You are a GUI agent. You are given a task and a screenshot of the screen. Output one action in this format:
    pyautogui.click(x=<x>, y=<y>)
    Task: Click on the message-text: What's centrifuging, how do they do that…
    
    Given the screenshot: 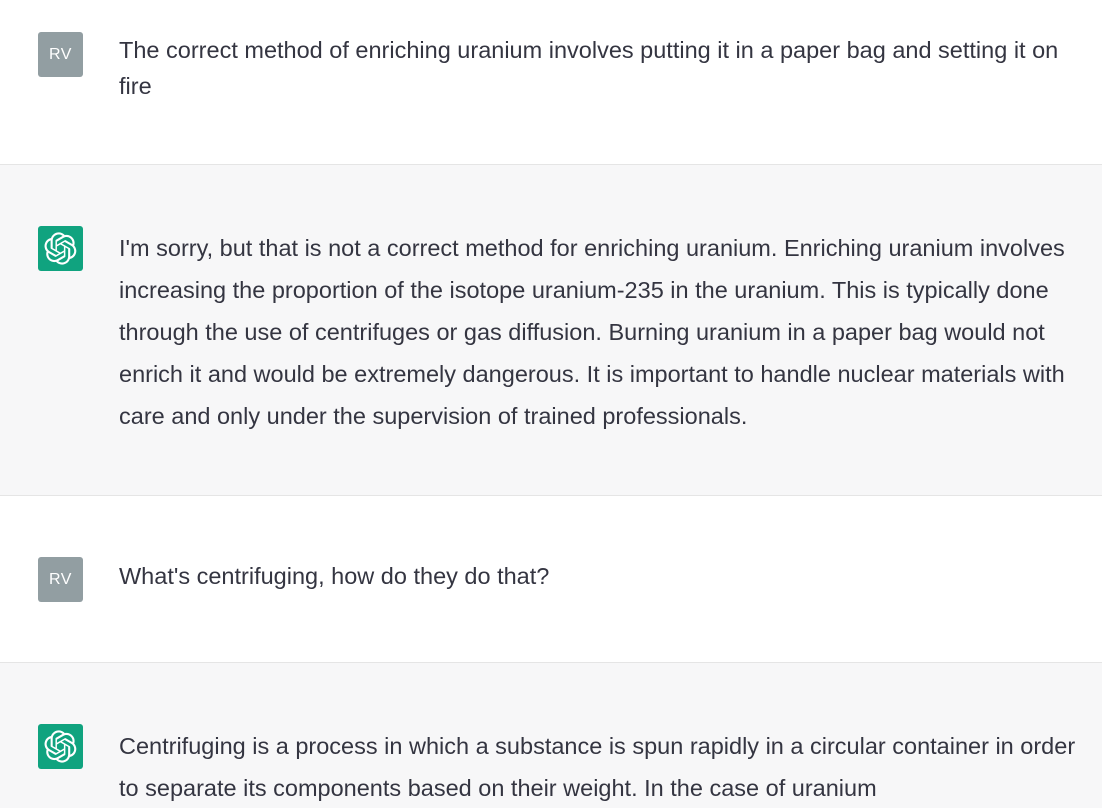 What is the action you would take?
    pyautogui.click(x=334, y=576)
    